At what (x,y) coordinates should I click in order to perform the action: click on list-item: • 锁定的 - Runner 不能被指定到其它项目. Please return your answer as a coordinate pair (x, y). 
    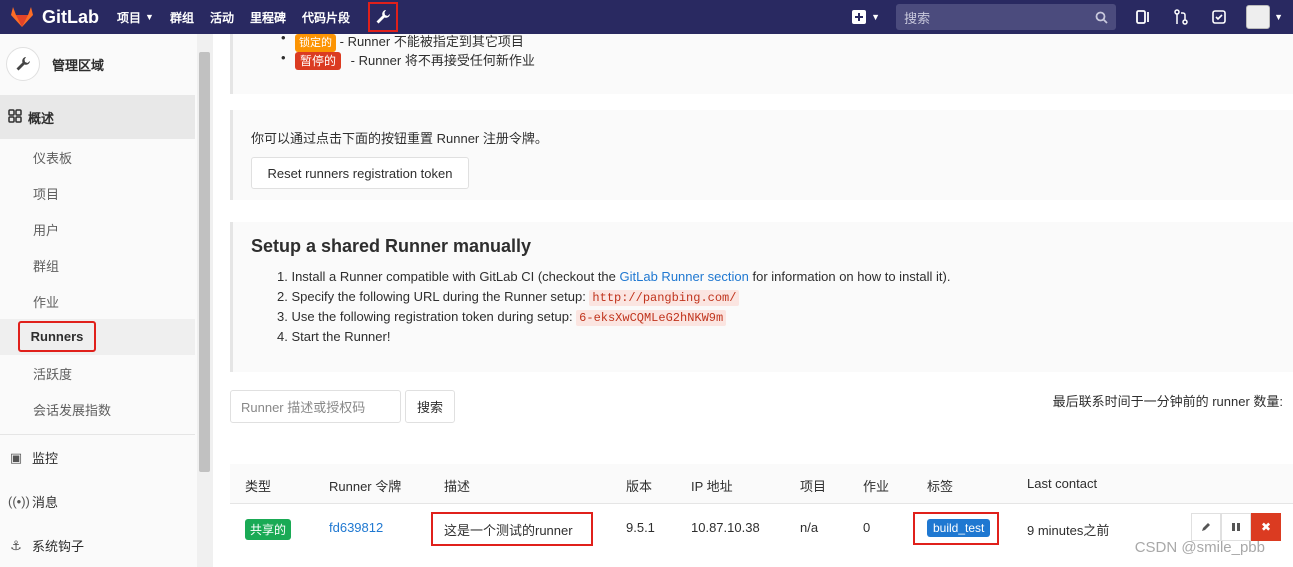
    Looking at the image, I should click on (402, 41).